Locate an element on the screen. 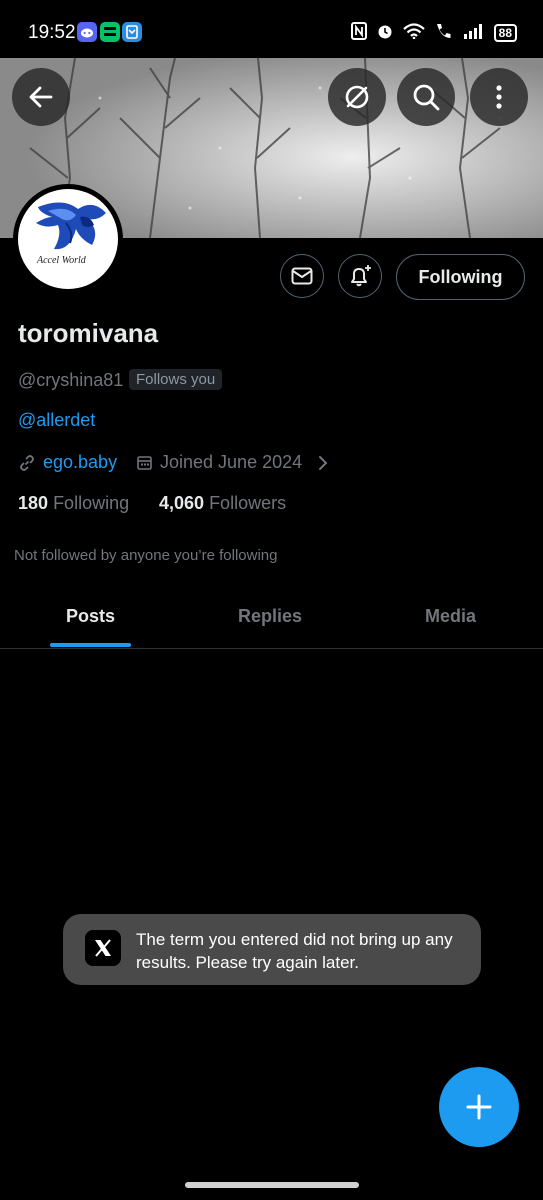 Image resolution: width=543 pixels, height=1200 pixels. more-options-button is located at coordinates (499, 97).